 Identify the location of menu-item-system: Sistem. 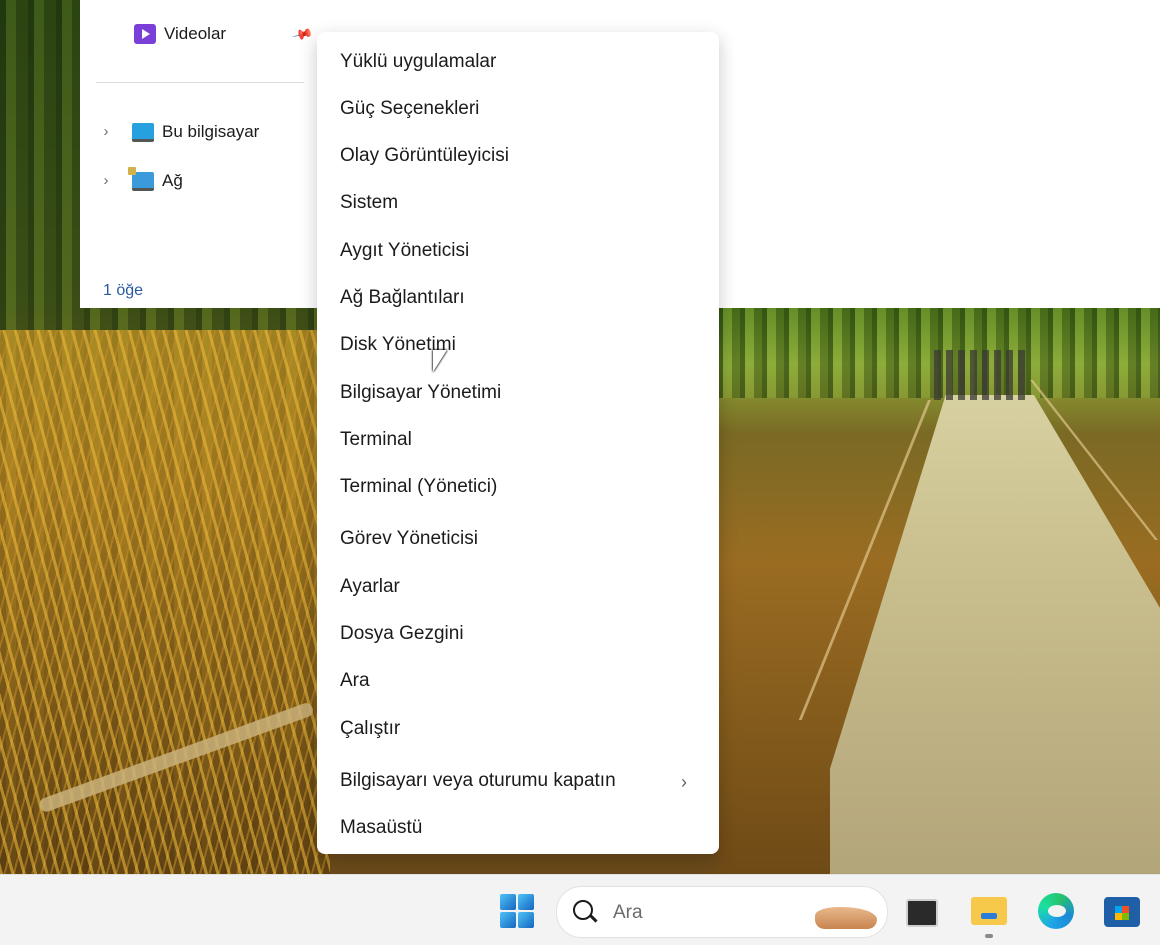
(369, 203).